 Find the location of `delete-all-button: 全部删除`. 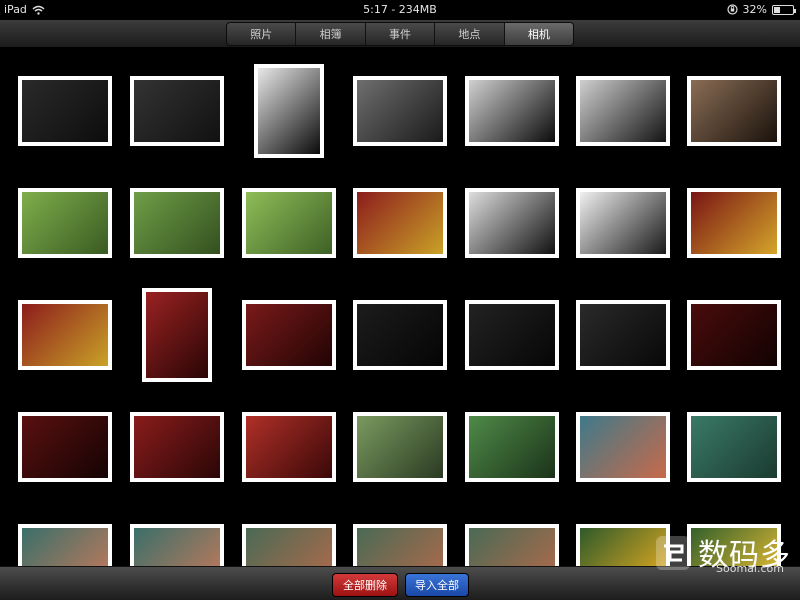

delete-all-button: 全部删除 is located at coordinates (365, 585).